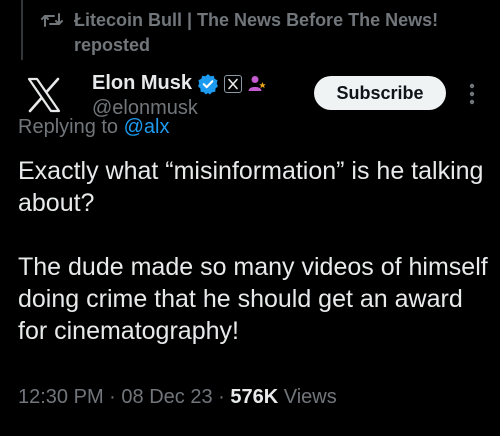 The width and height of the screenshot is (500, 436). Describe the element at coordinates (22, 30) in the screenshot. I see `thread-connector-line` at that location.